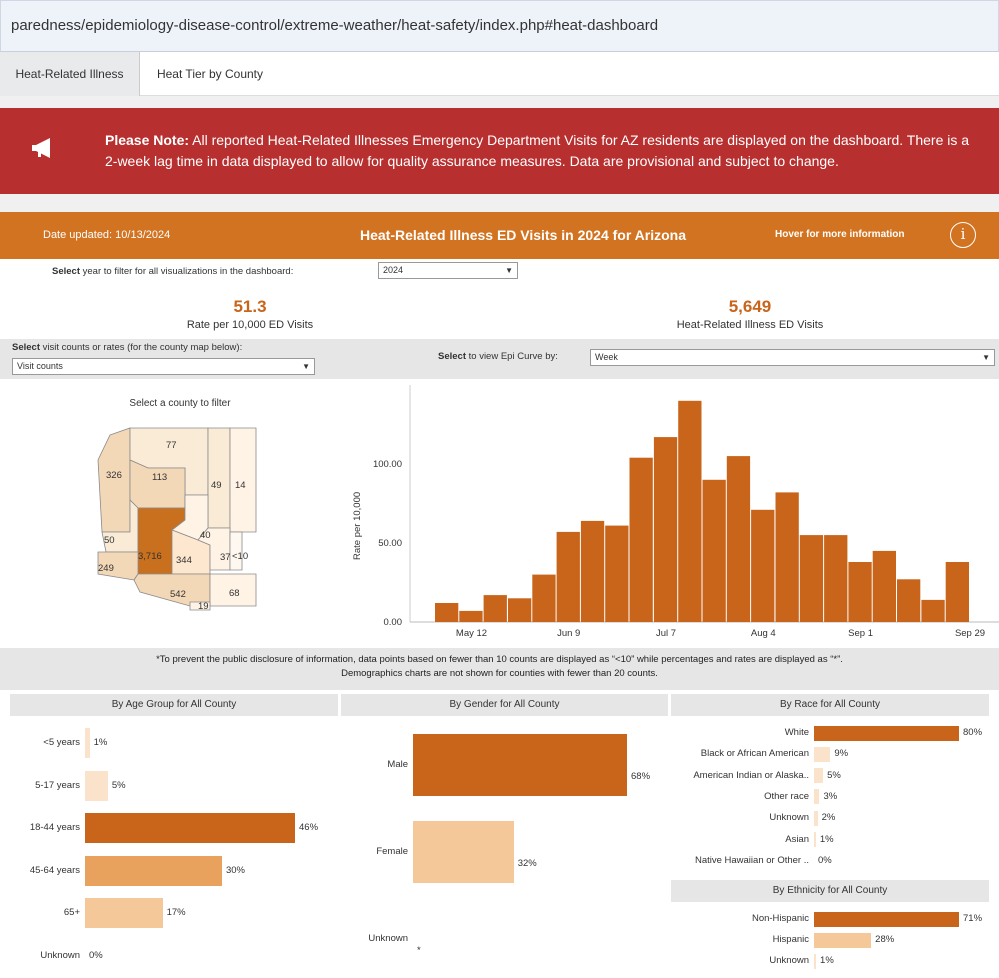 The height and width of the screenshot is (978, 999). I want to click on age-row-value: 30%, so click(235, 870).